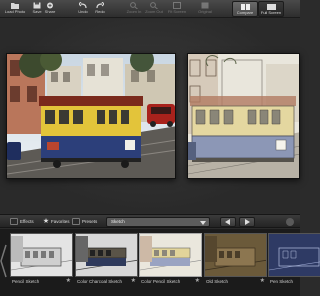  Describe the element at coordinates (100, 11) in the screenshot. I see `redo-label: Redo` at that location.